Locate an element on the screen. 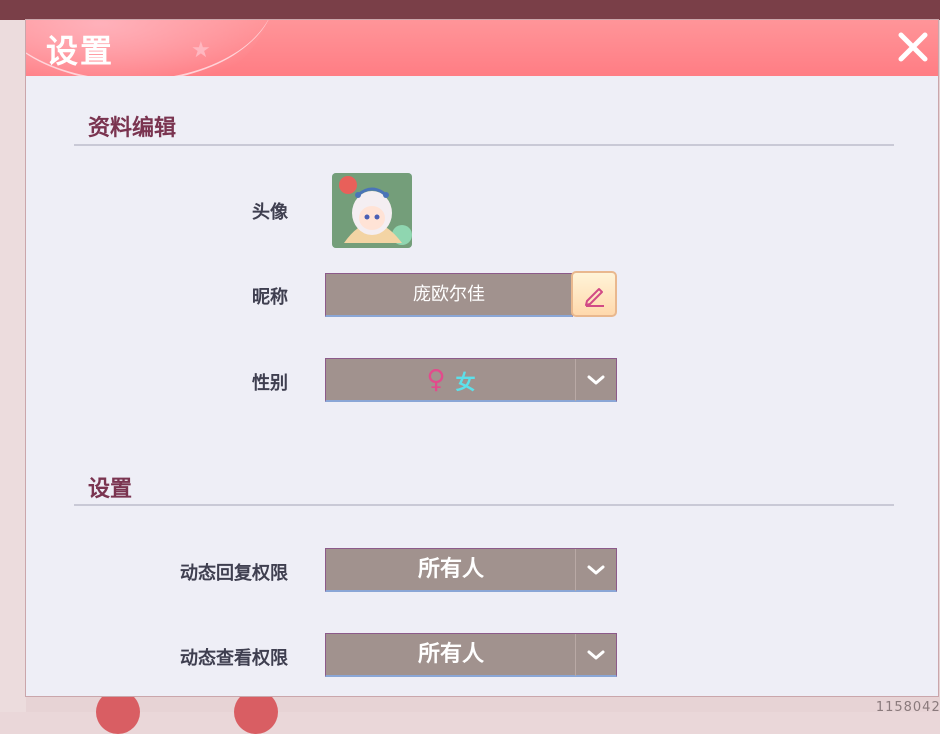  gender-select: ♀ 女 is located at coordinates (471, 380).